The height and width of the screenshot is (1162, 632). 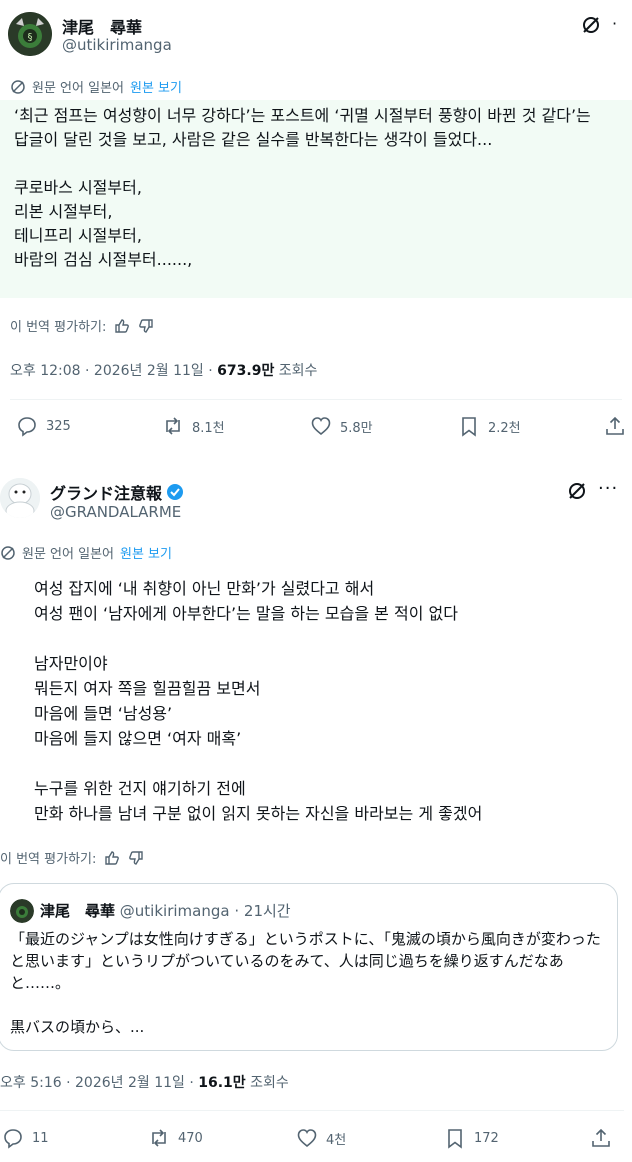 I want to click on author-name: グランド注意報, so click(x=117, y=492).